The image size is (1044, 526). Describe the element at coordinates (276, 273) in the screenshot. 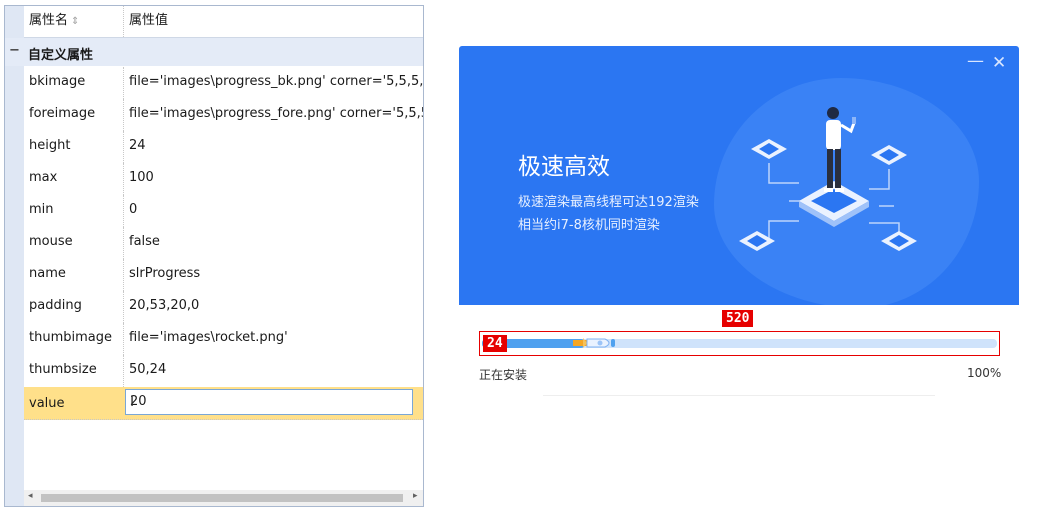

I see `property-value: slrProgress` at that location.